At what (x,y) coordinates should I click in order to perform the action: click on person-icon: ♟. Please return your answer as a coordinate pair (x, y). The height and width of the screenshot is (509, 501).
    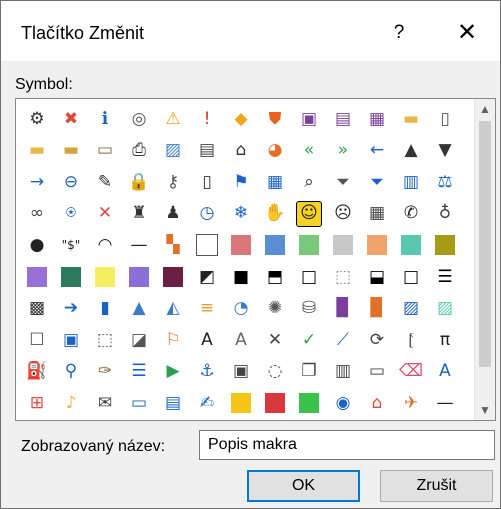
    Looking at the image, I should click on (173, 214).